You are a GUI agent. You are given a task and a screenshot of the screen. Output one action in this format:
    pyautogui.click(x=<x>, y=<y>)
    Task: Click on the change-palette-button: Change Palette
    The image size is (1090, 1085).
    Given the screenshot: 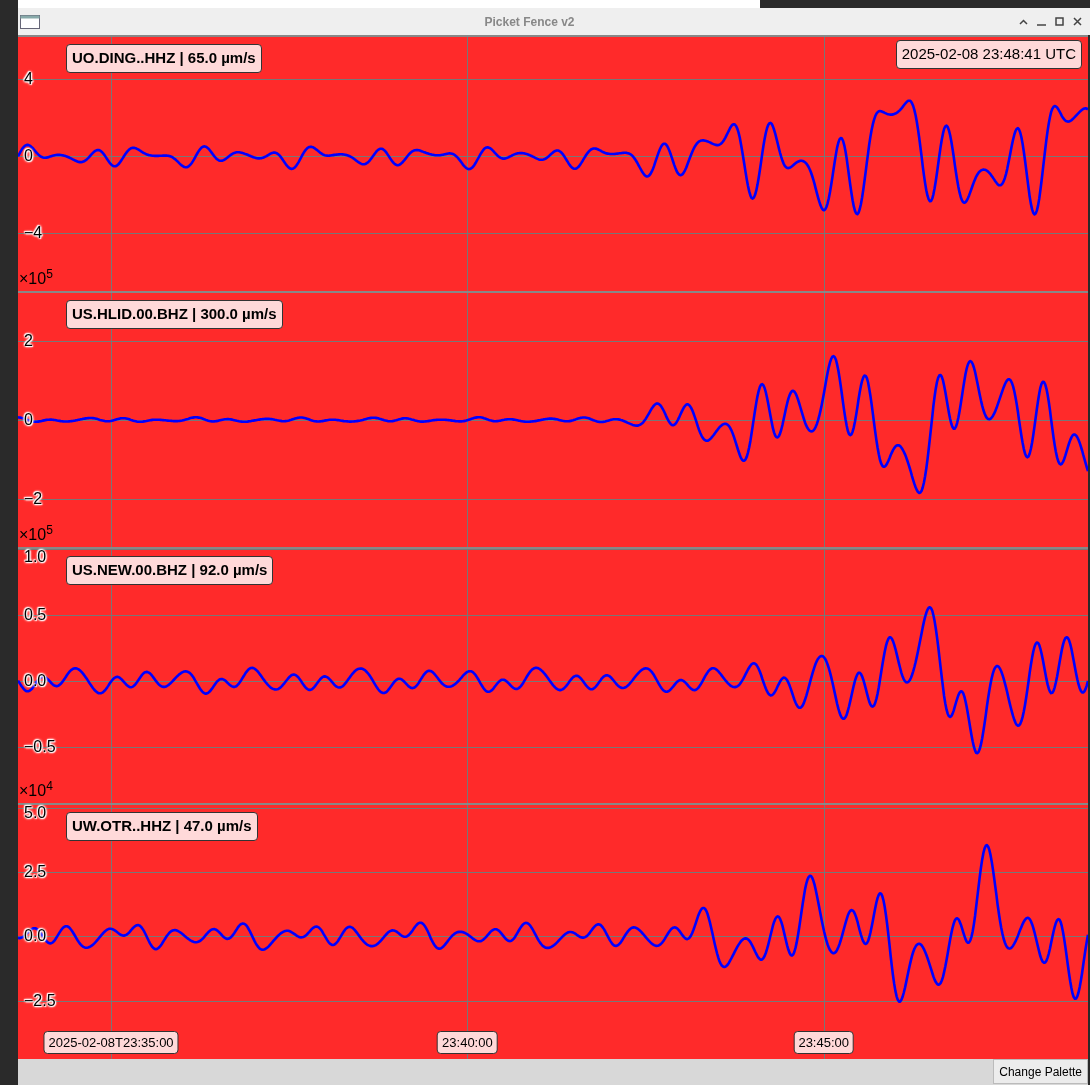 What is the action you would take?
    pyautogui.click(x=1040, y=1071)
    